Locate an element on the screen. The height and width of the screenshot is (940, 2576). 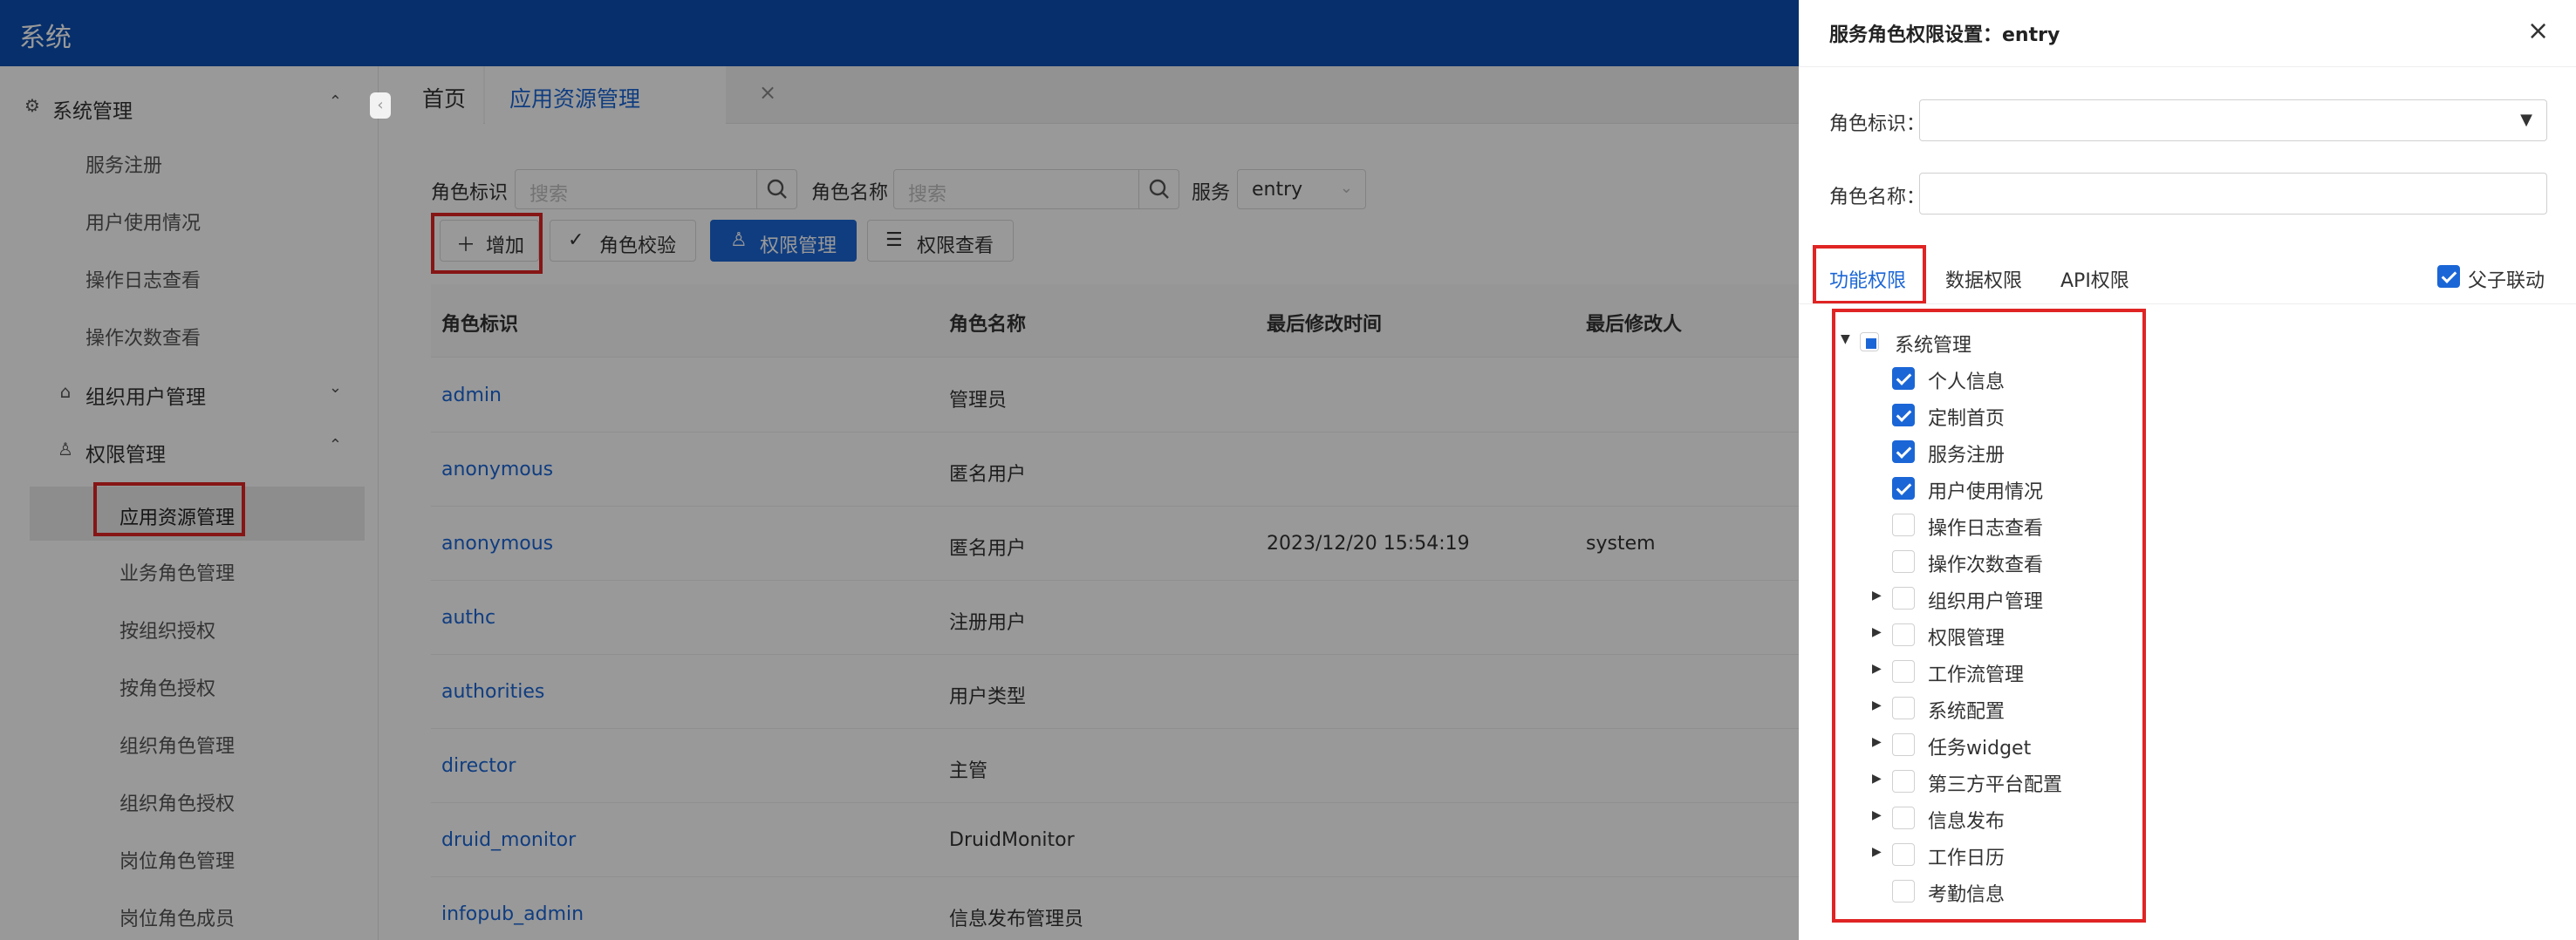
role-name-label: 角色名称： is located at coordinates (1877, 197).